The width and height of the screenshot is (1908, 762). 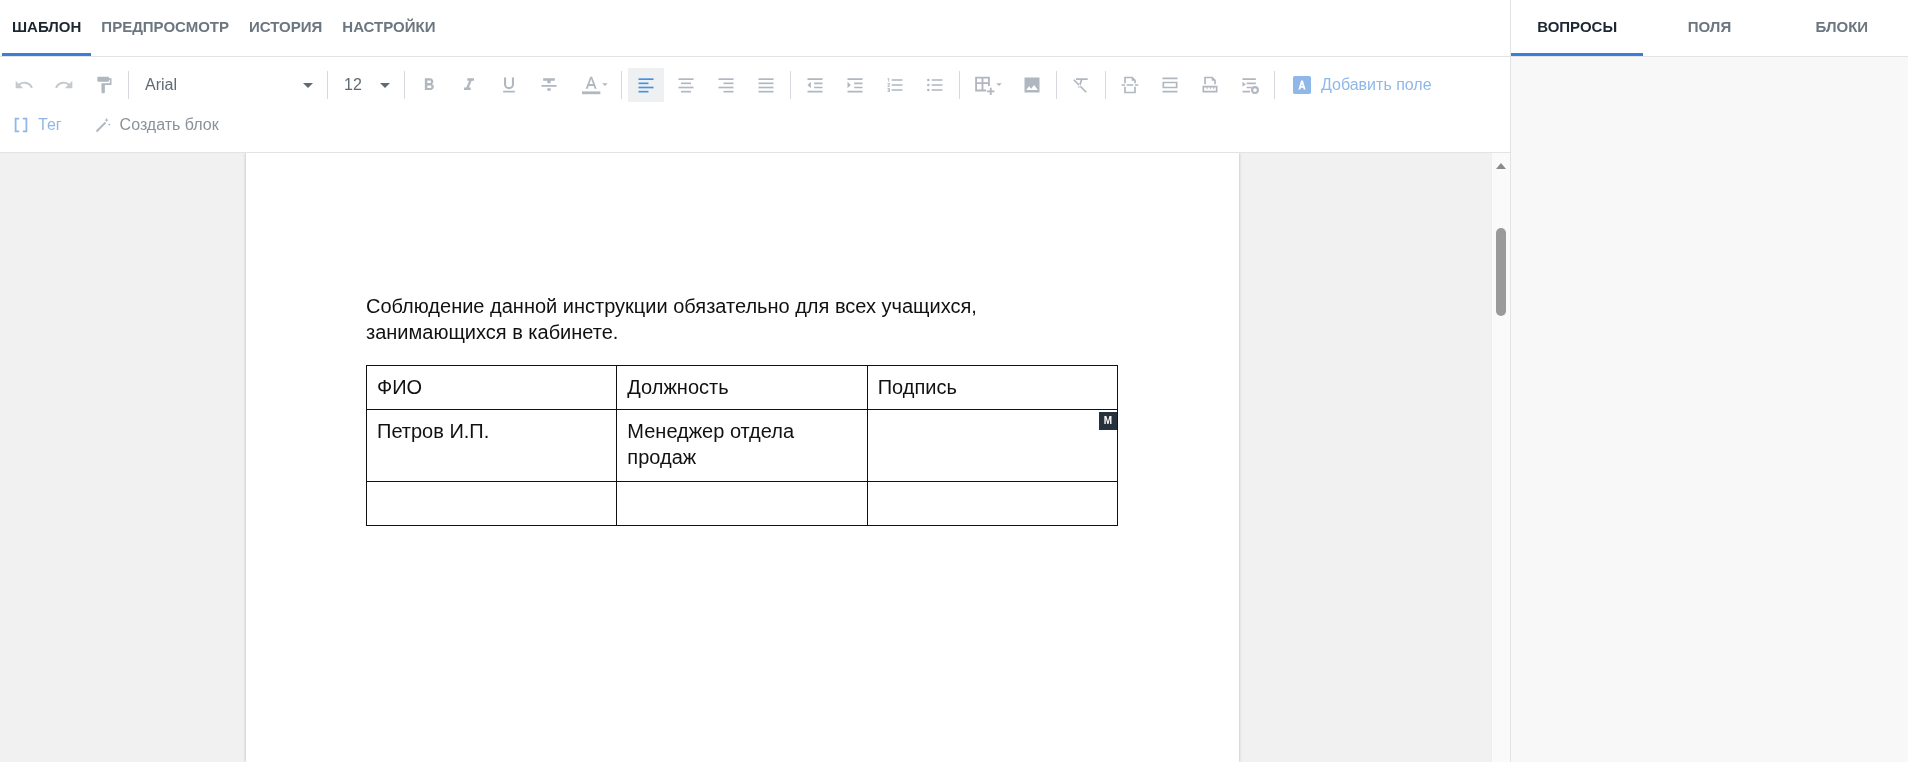 What do you see at coordinates (1130, 85) in the screenshot?
I see `page-break-icon` at bounding box center [1130, 85].